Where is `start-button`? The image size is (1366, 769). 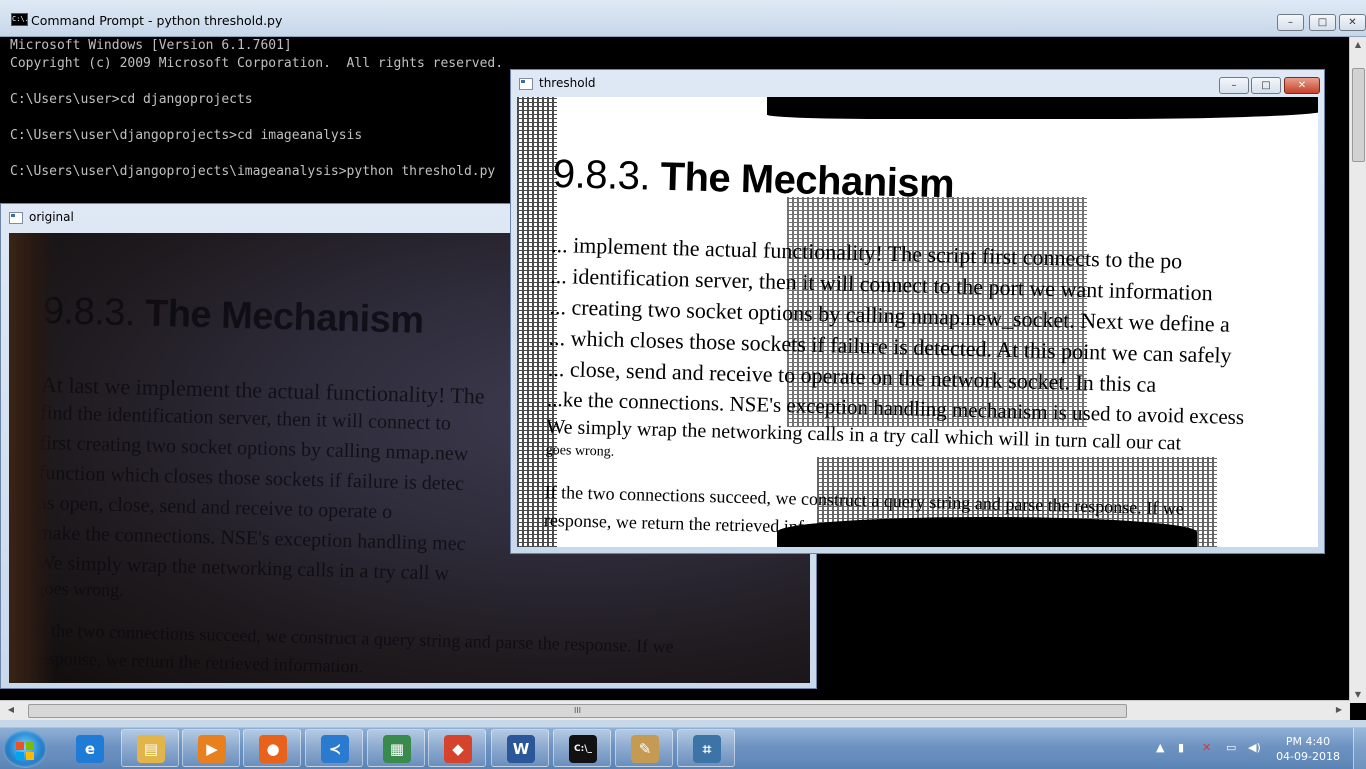 start-button is located at coordinates (25, 749).